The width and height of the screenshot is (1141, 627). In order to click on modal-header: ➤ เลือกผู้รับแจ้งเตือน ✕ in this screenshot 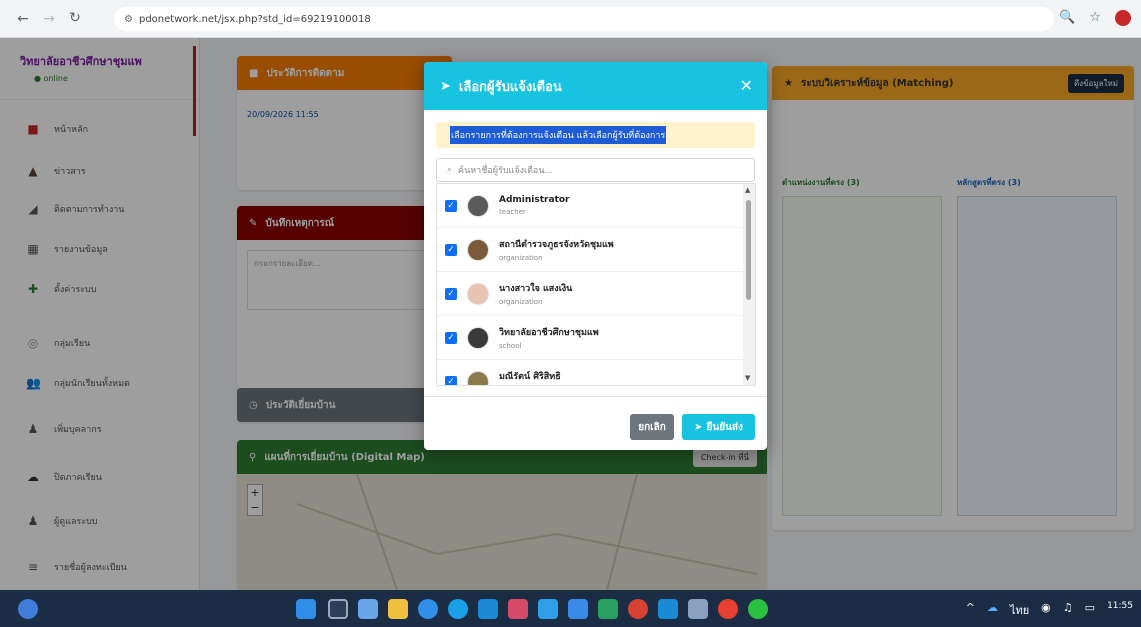, I will do `click(595, 86)`.